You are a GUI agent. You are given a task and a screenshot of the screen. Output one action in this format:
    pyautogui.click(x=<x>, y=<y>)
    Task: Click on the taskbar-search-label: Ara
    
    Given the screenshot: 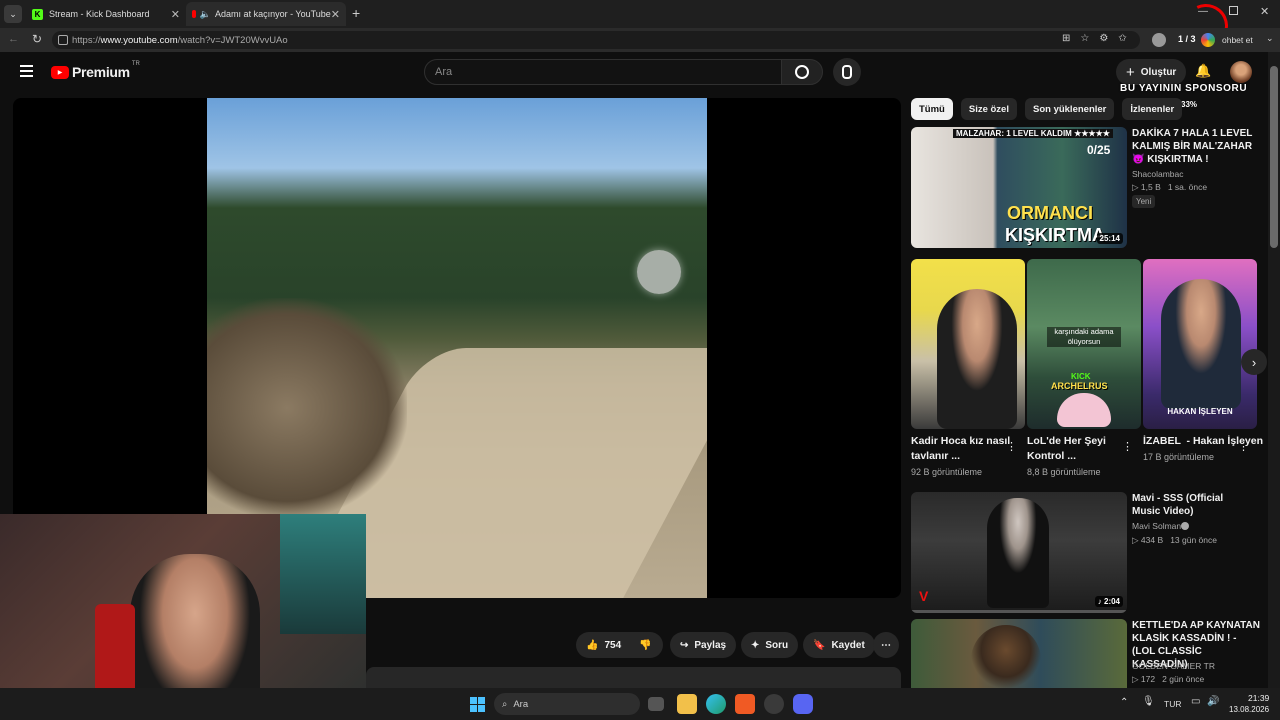 What is the action you would take?
    pyautogui.click(x=521, y=704)
    